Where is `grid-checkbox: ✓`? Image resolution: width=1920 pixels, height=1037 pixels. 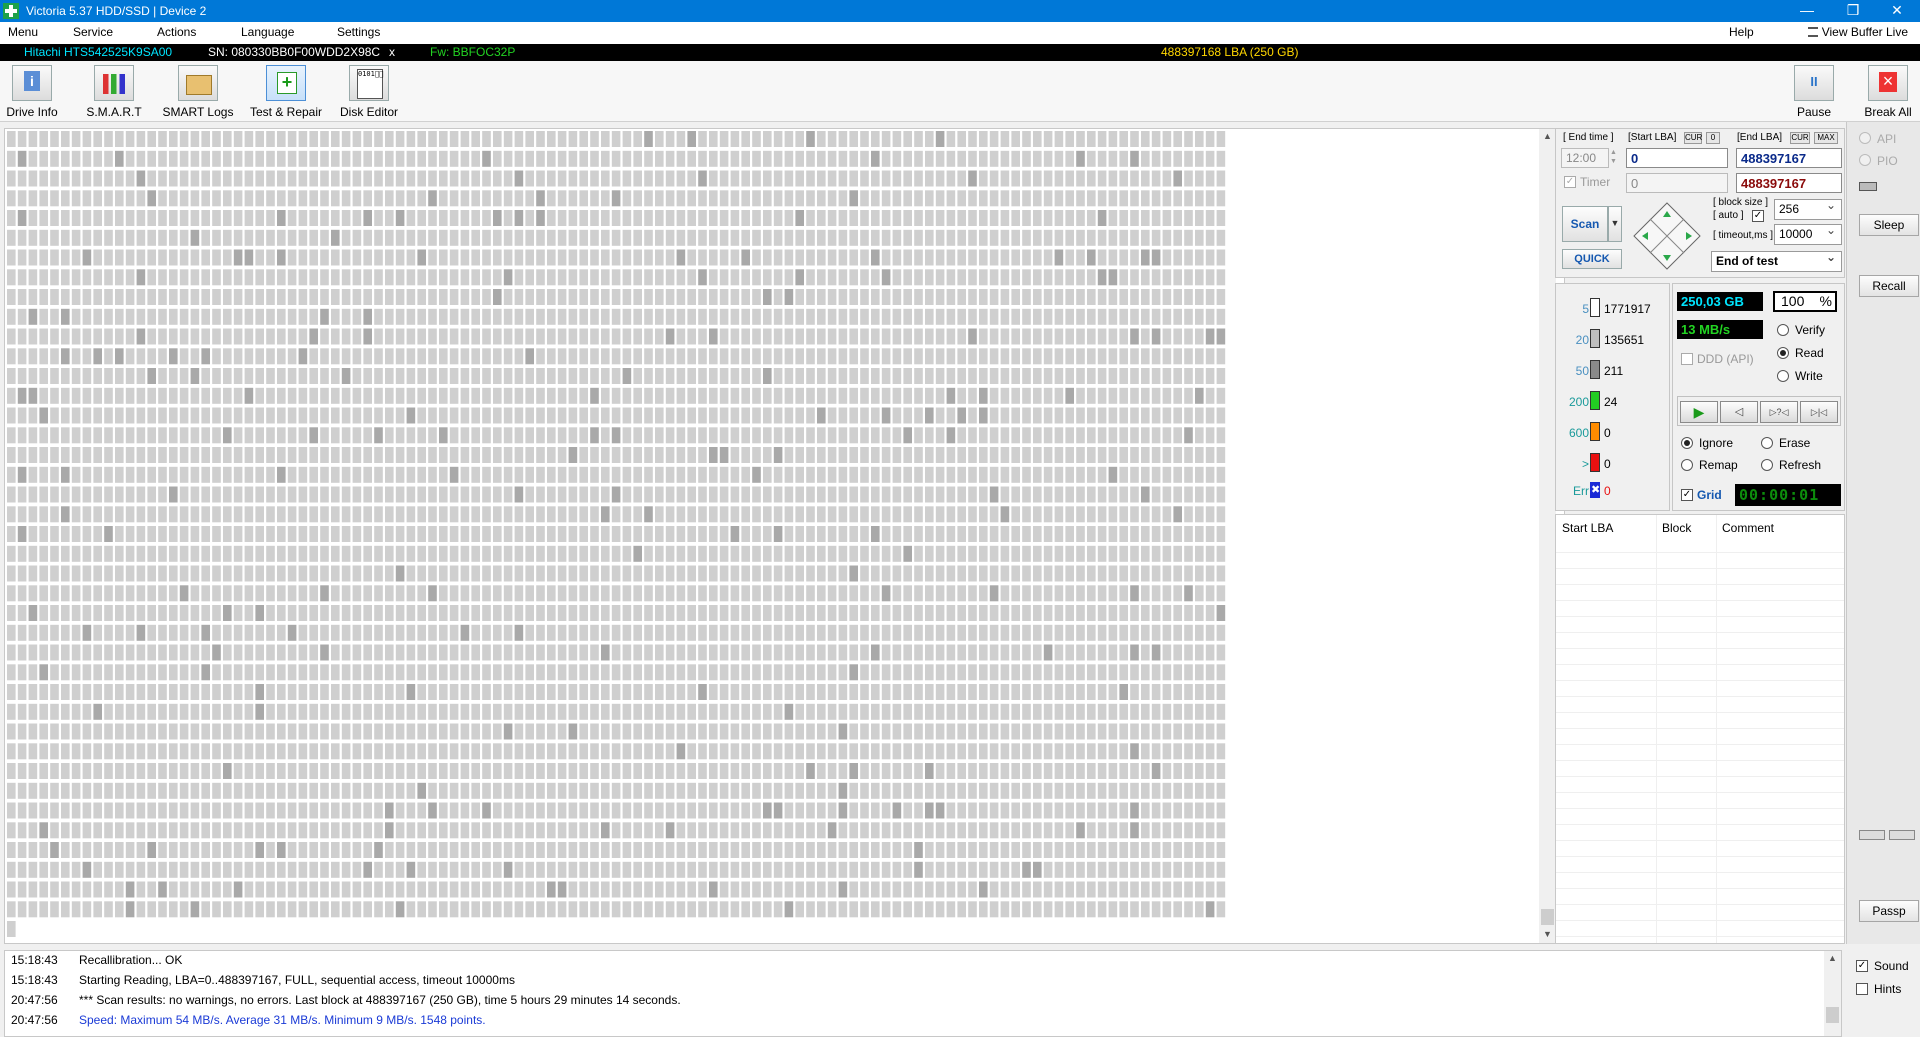 grid-checkbox: ✓ is located at coordinates (1687, 495).